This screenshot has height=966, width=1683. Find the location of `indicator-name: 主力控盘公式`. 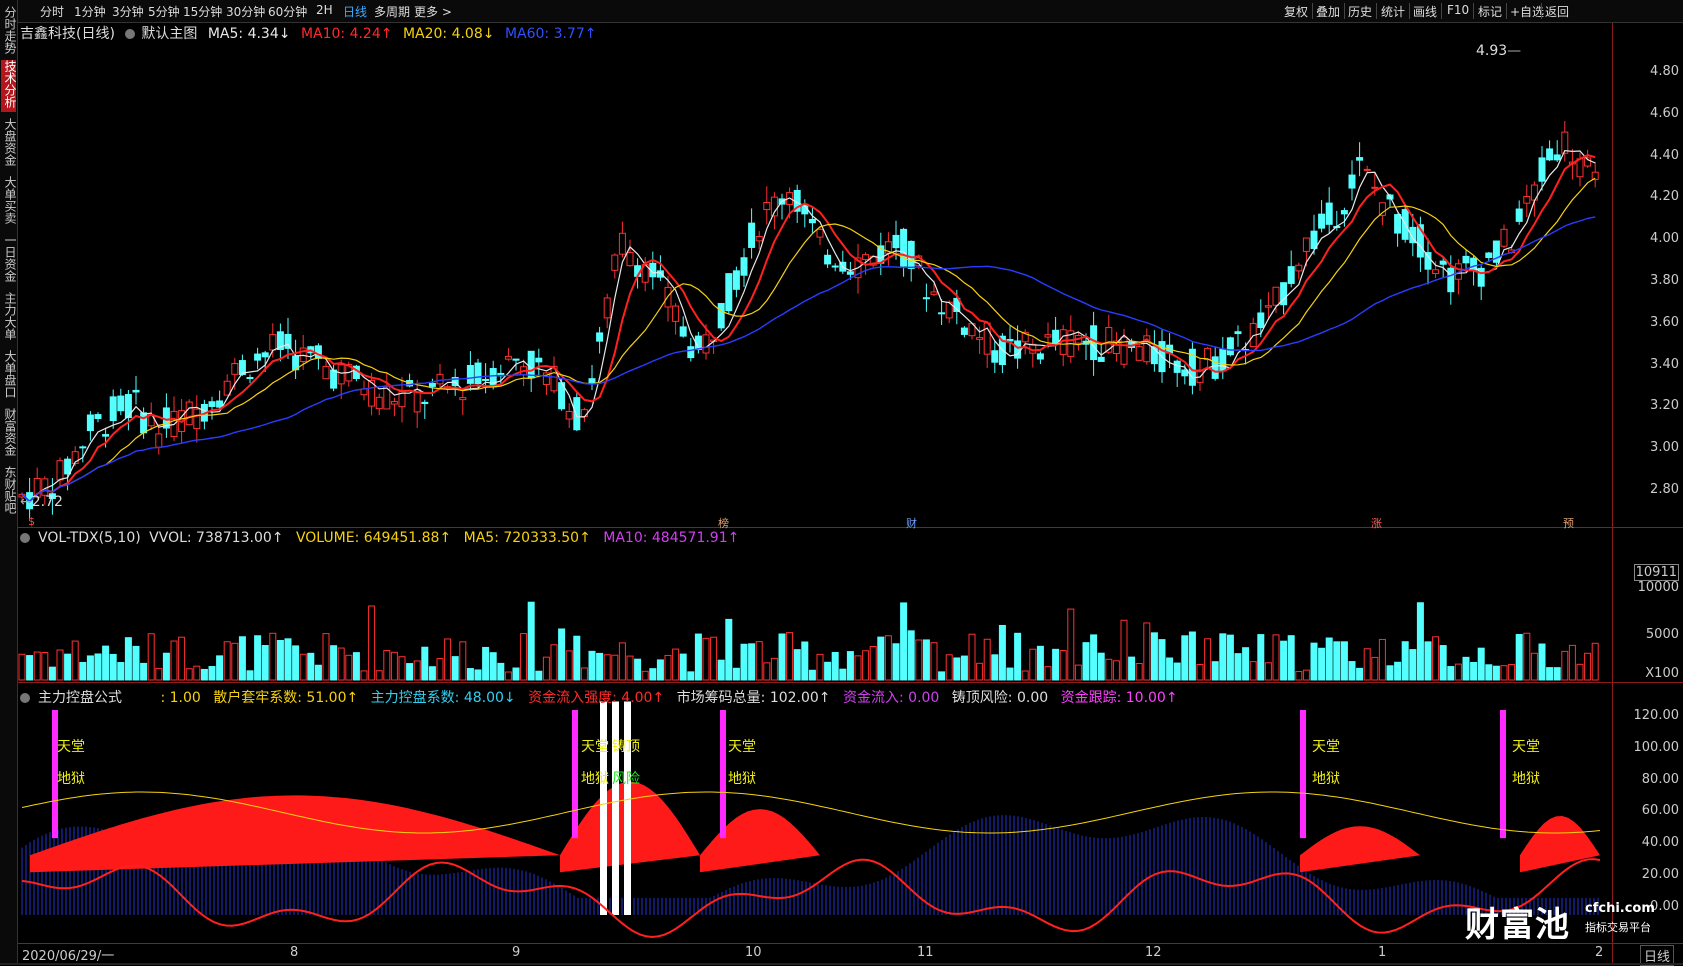

indicator-name: 主力控盘公式 is located at coordinates (80, 698).